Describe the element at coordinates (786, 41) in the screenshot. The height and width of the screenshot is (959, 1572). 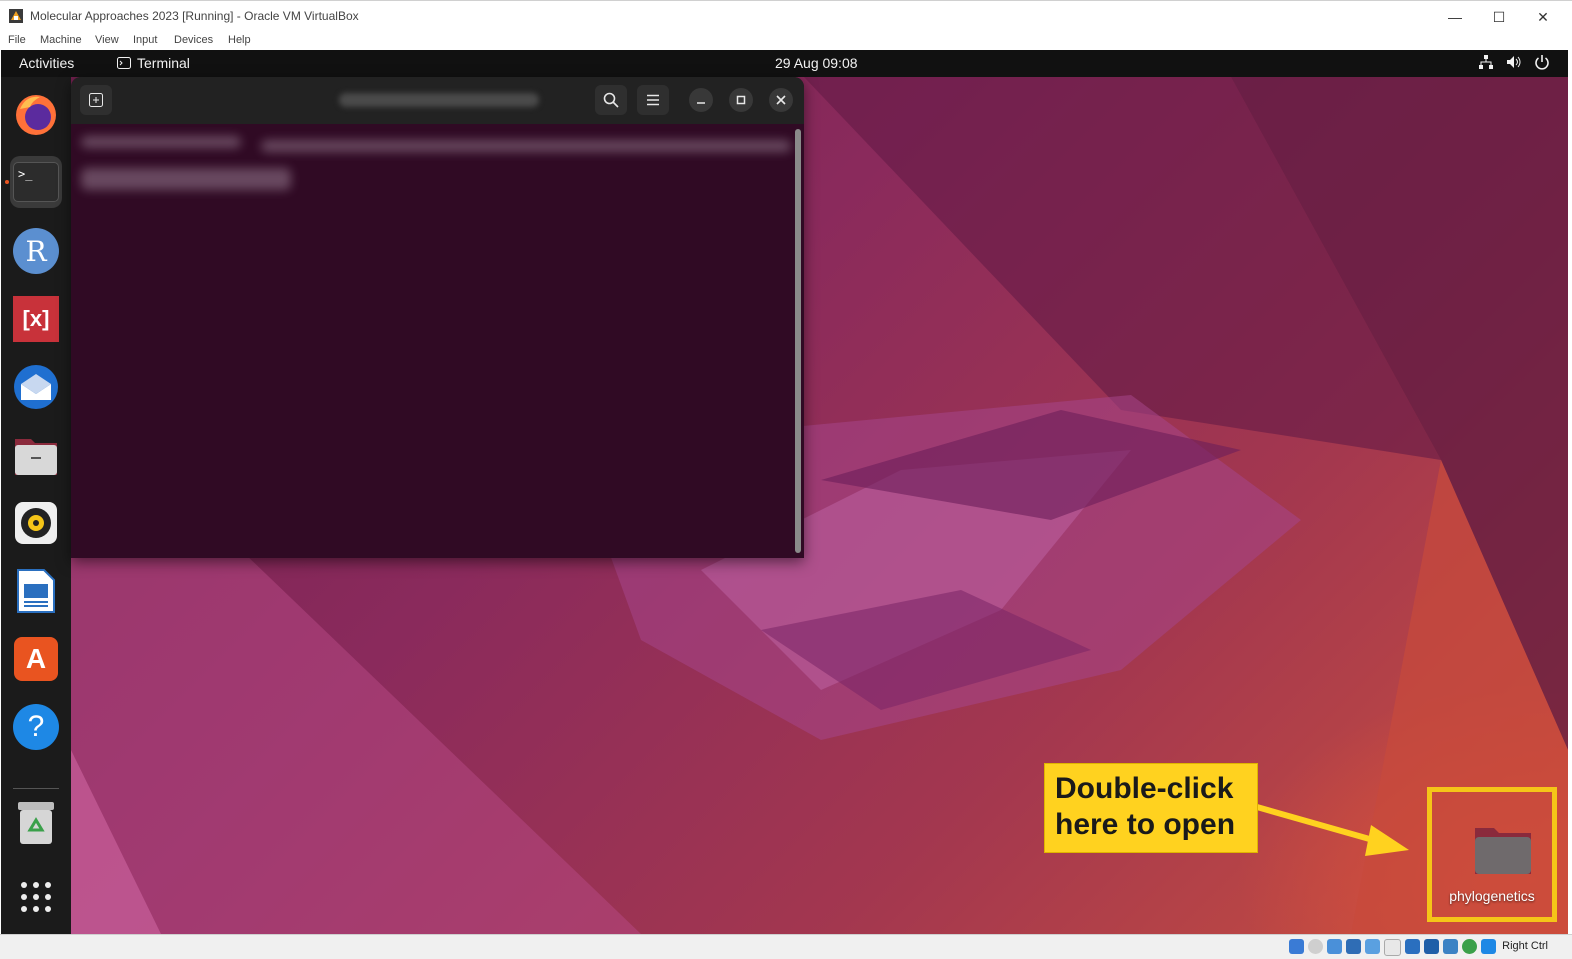
I see `host-menubar: File Machine View Input Devices Help` at that location.